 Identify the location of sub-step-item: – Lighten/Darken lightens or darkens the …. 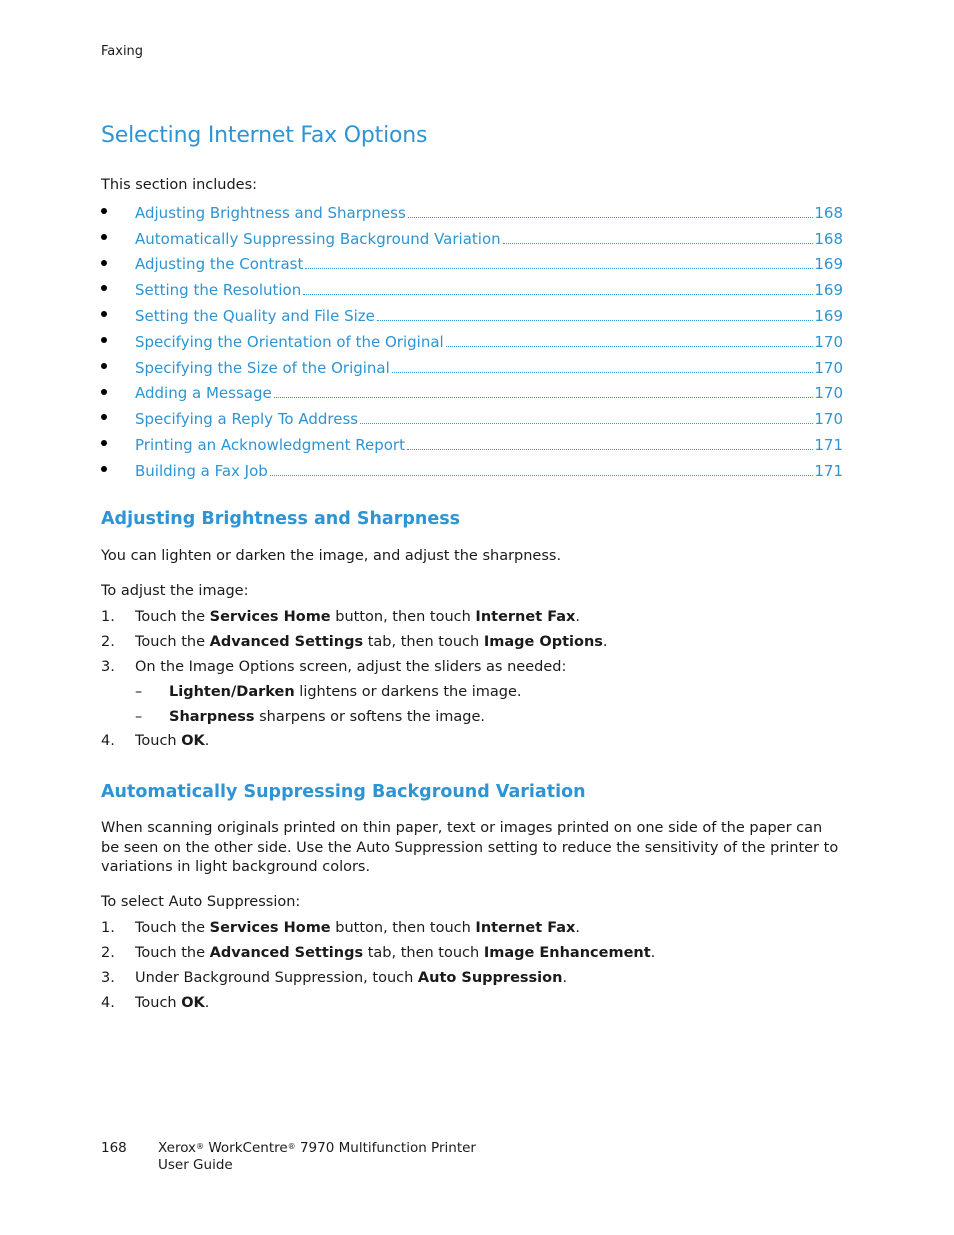
(354, 691).